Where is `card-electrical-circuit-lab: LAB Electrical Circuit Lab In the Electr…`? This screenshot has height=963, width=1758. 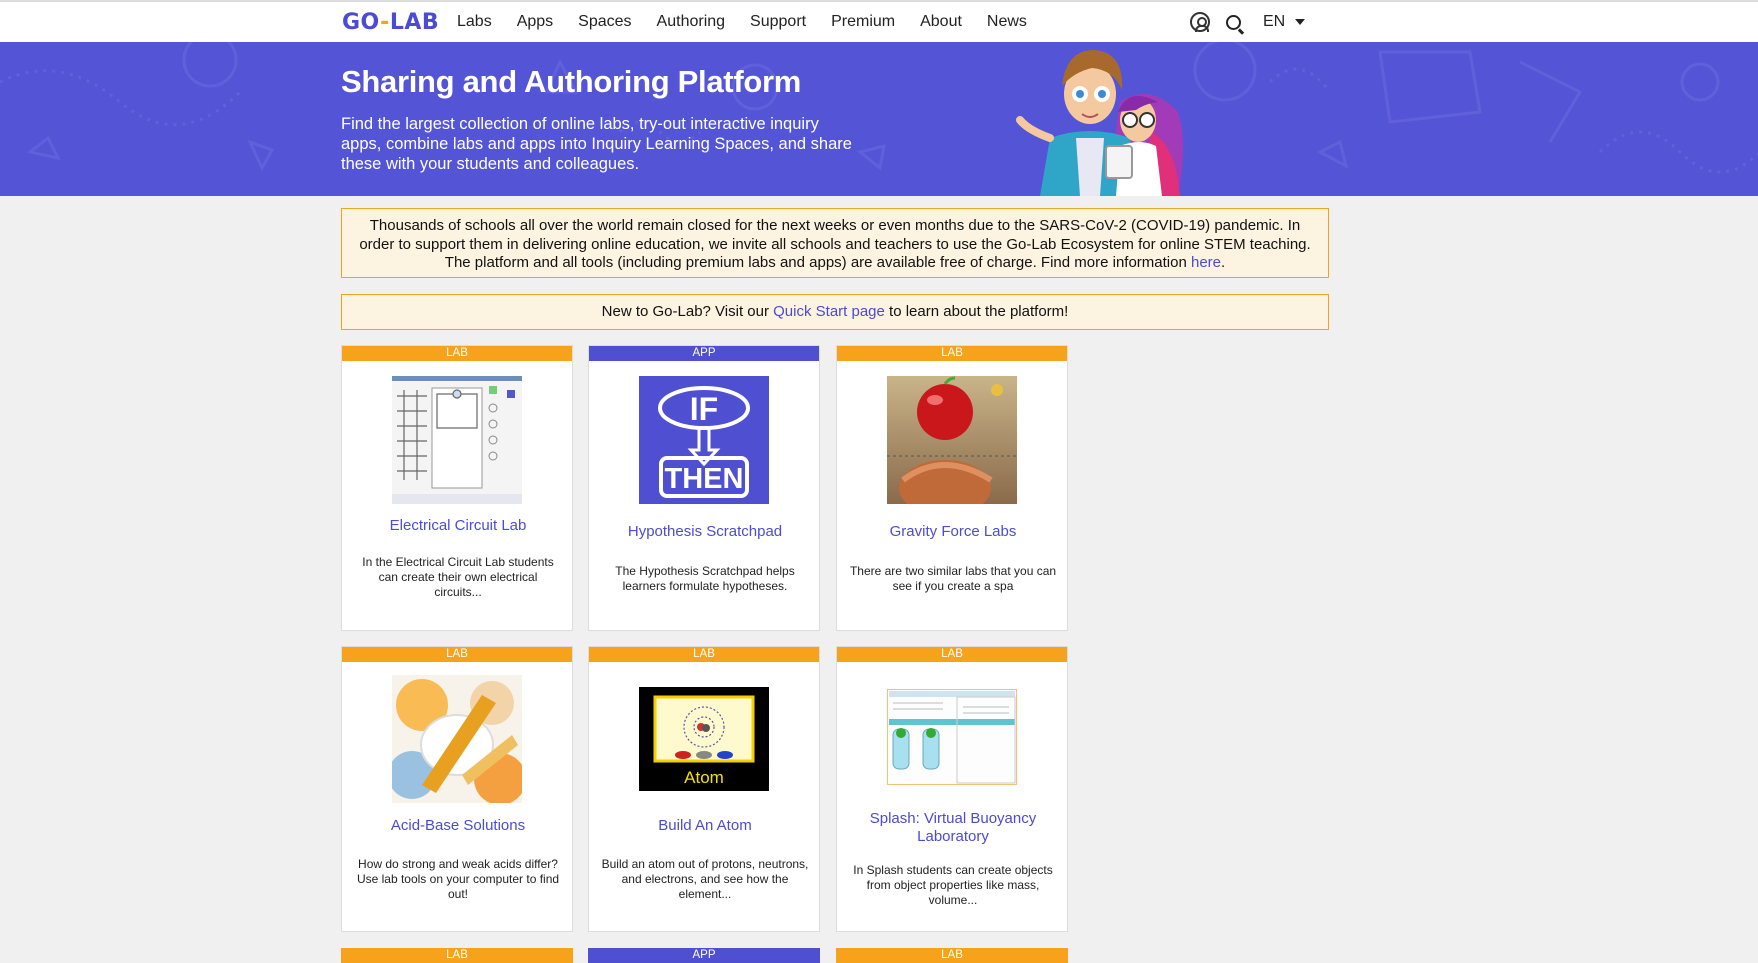
card-electrical-circuit-lab: LAB Electrical Circuit Lab In the Electr… is located at coordinates (457, 488).